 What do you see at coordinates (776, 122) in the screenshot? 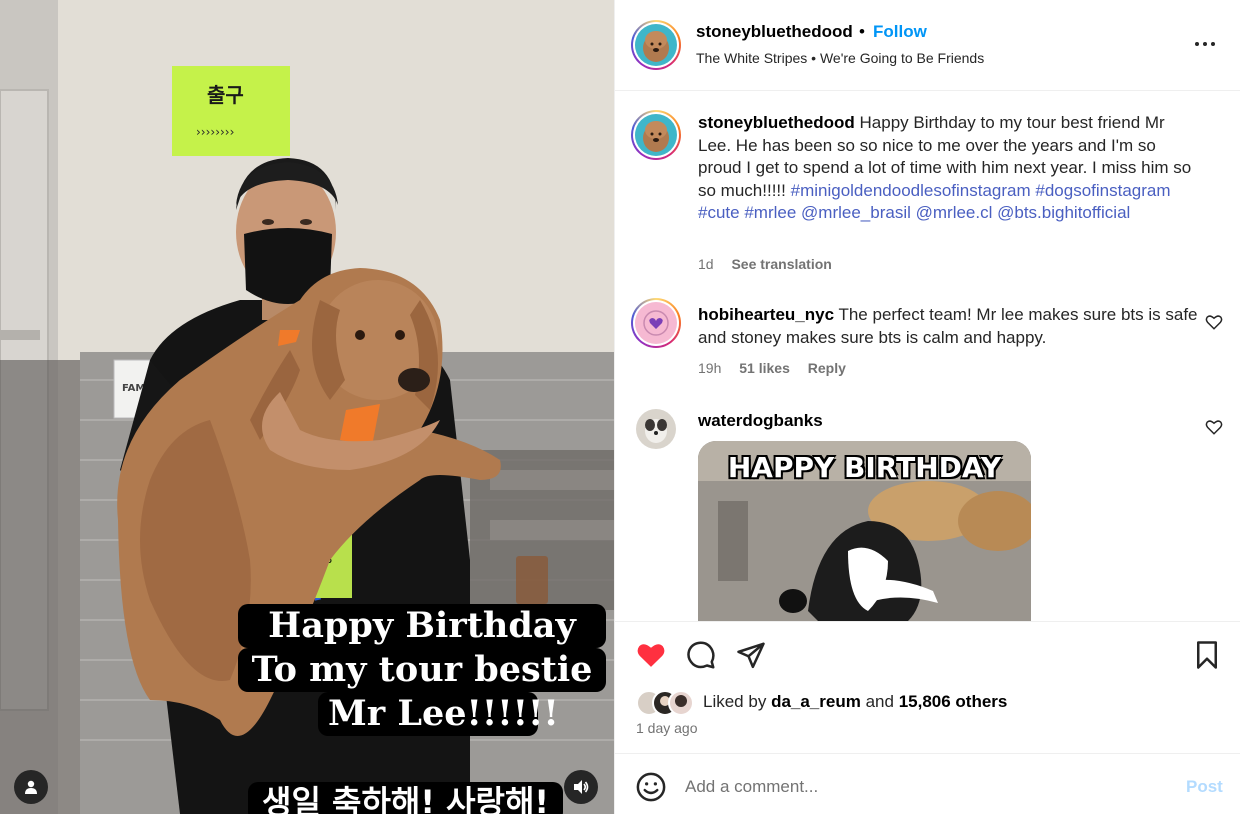
I see `caption-username: stoneybluethedood` at bounding box center [776, 122].